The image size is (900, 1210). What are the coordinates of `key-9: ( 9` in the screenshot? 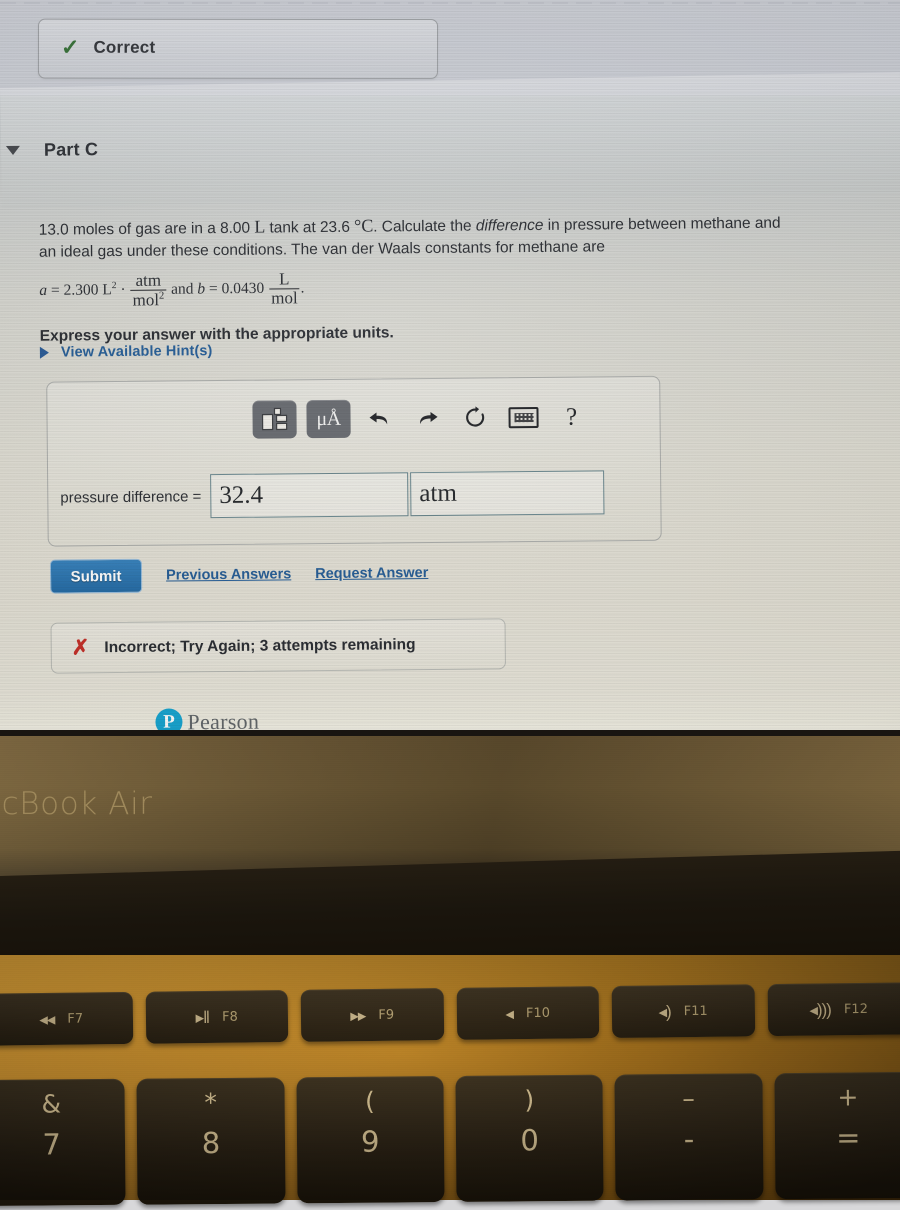 It's located at (370, 1140).